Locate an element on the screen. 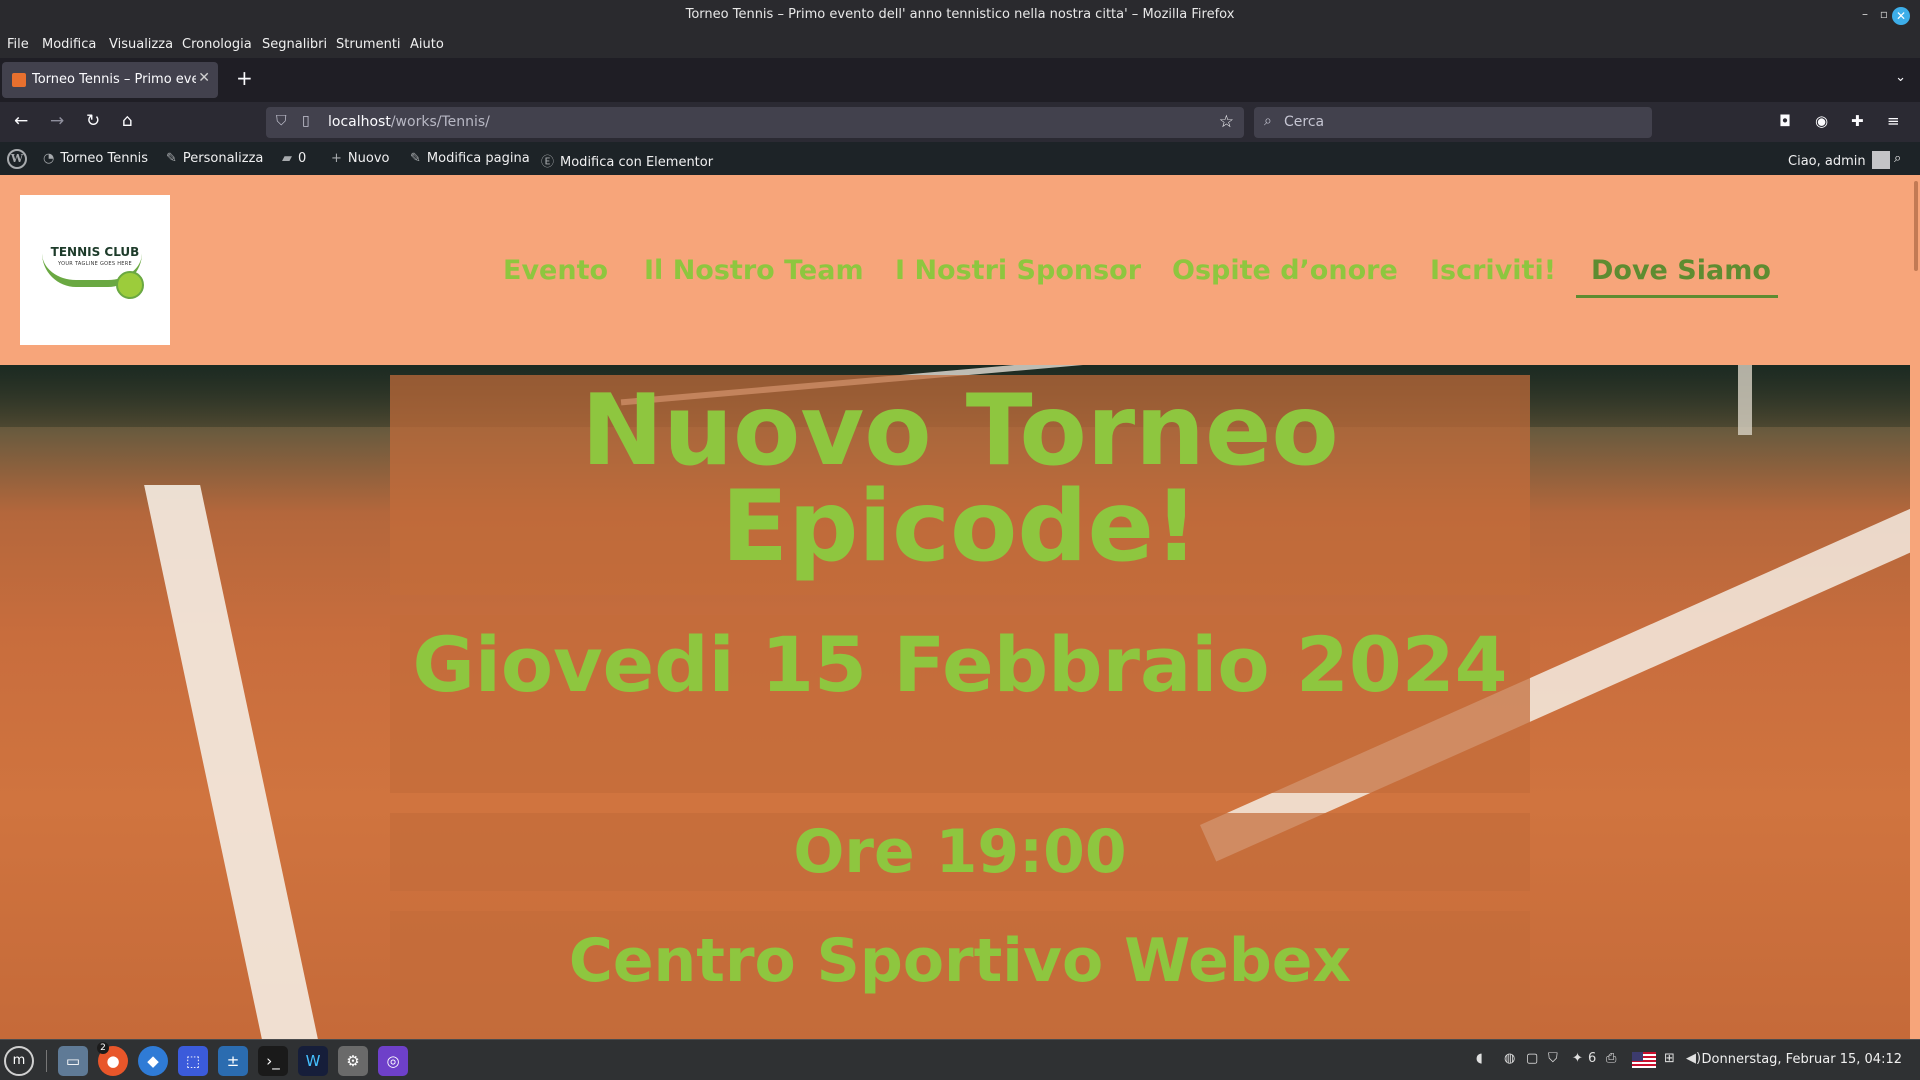 The height and width of the screenshot is (1080, 1920). site-logo: TENNIS CLUB YOUR TAGLINE GOES HERE is located at coordinates (95, 270).